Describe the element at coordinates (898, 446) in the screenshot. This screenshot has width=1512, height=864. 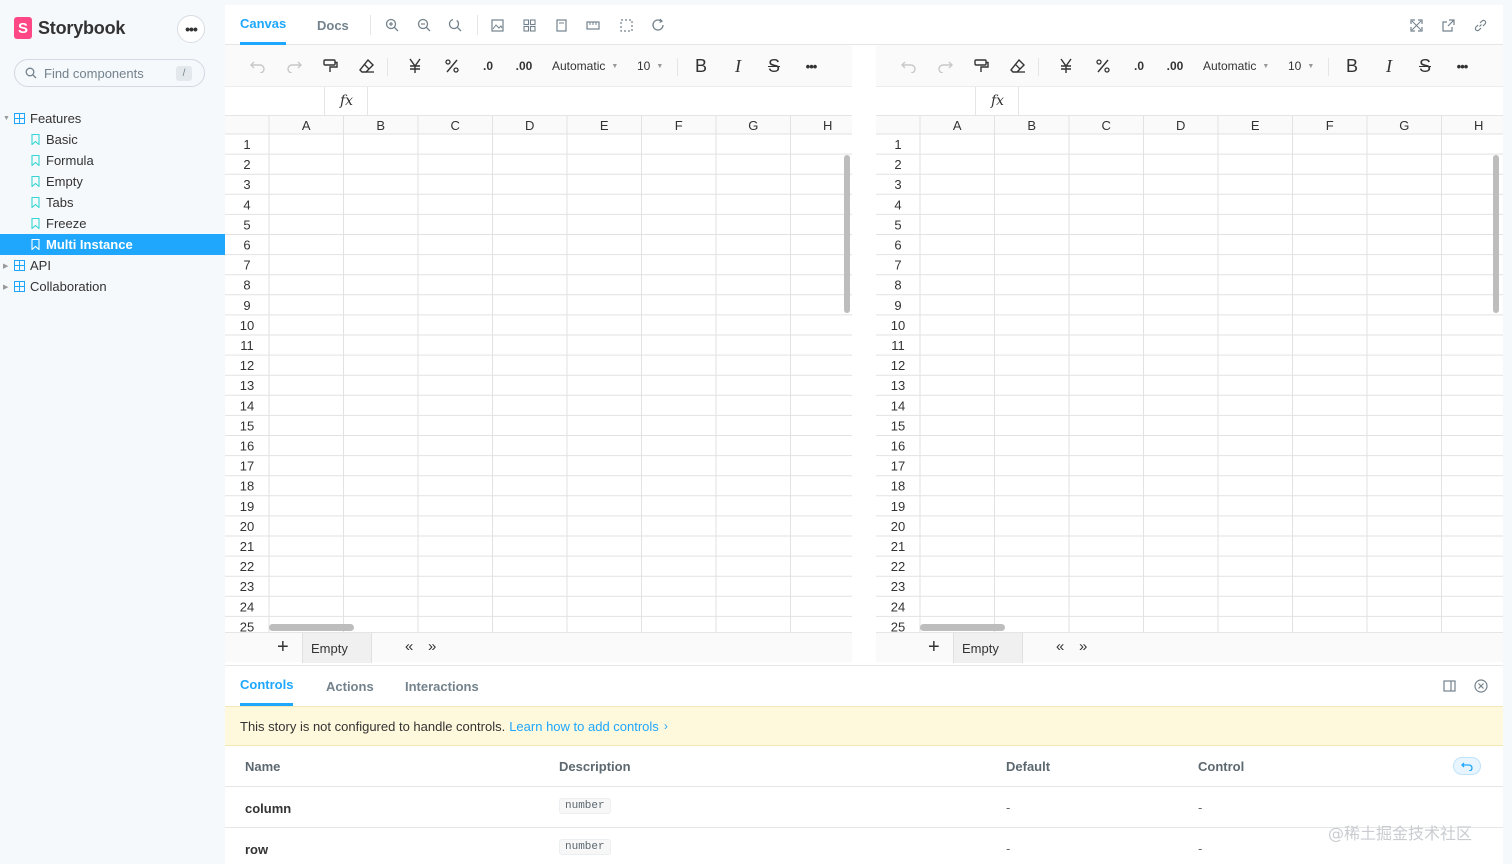
I see `row-header: 16` at that location.